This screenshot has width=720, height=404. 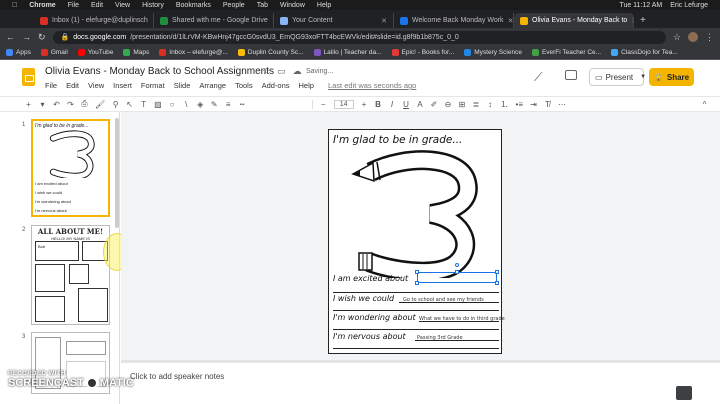 What do you see at coordinates (505, 104) in the screenshot?
I see `numbered-list-icon: ⒈` at bounding box center [505, 104].